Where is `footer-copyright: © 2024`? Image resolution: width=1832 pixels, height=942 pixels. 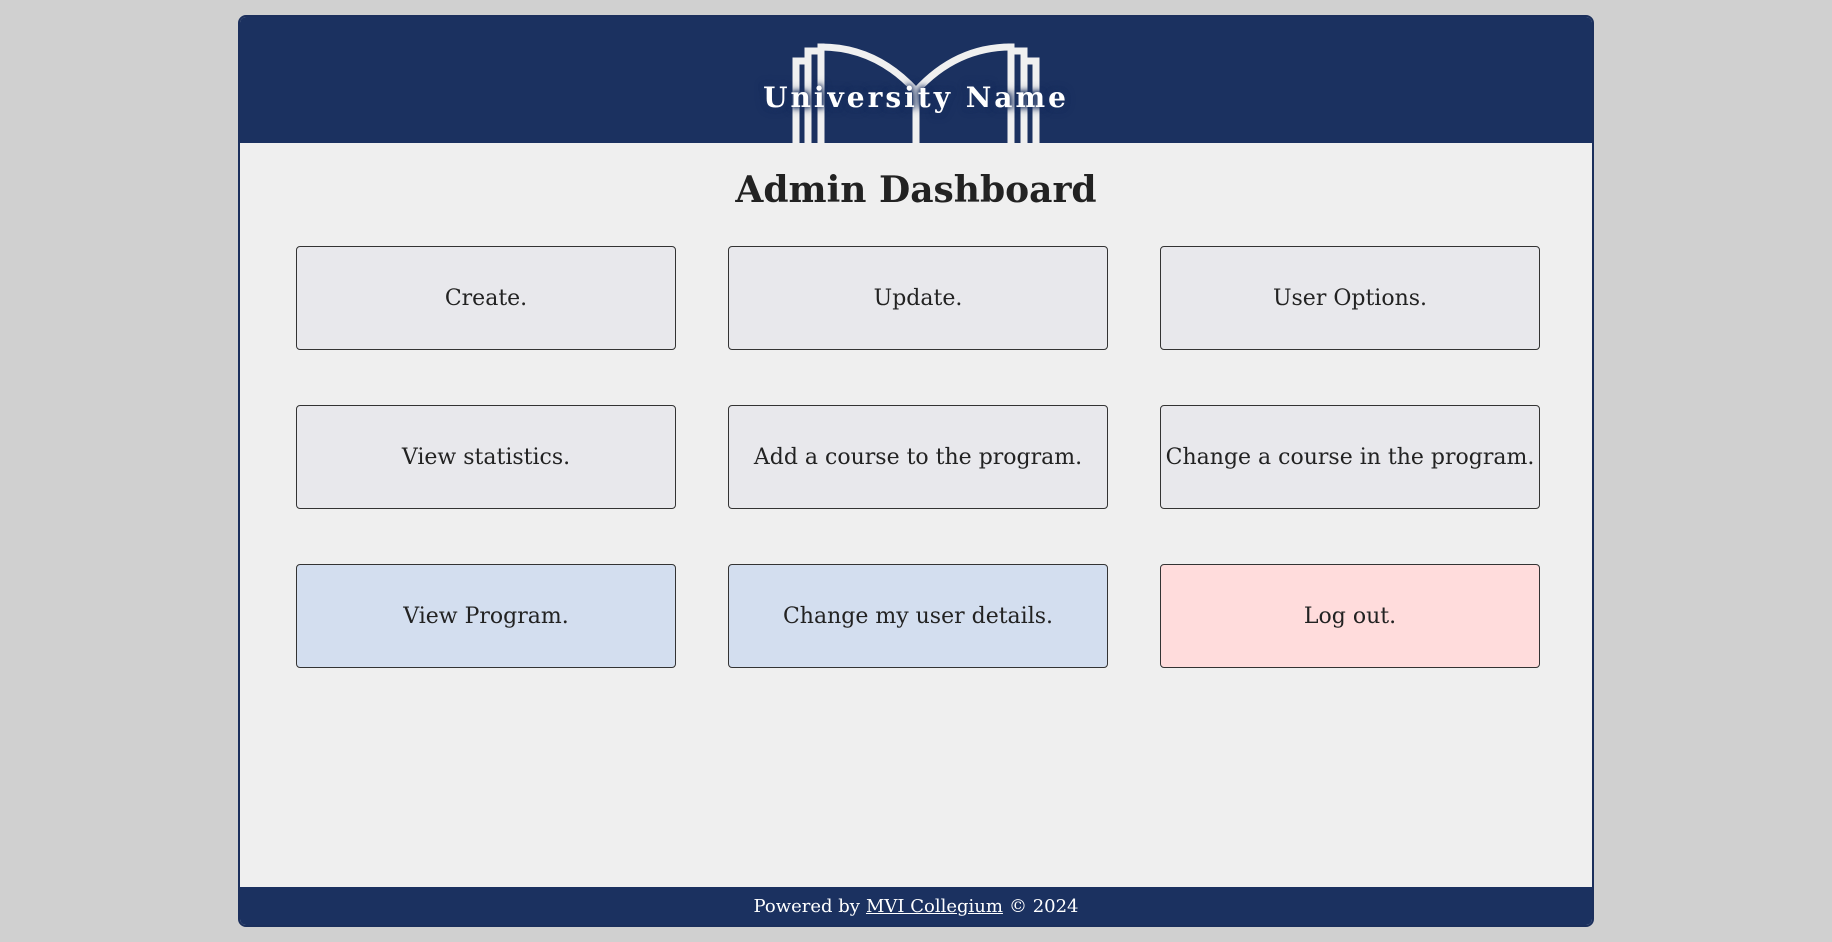
footer-copyright: © 2024 is located at coordinates (1043, 906).